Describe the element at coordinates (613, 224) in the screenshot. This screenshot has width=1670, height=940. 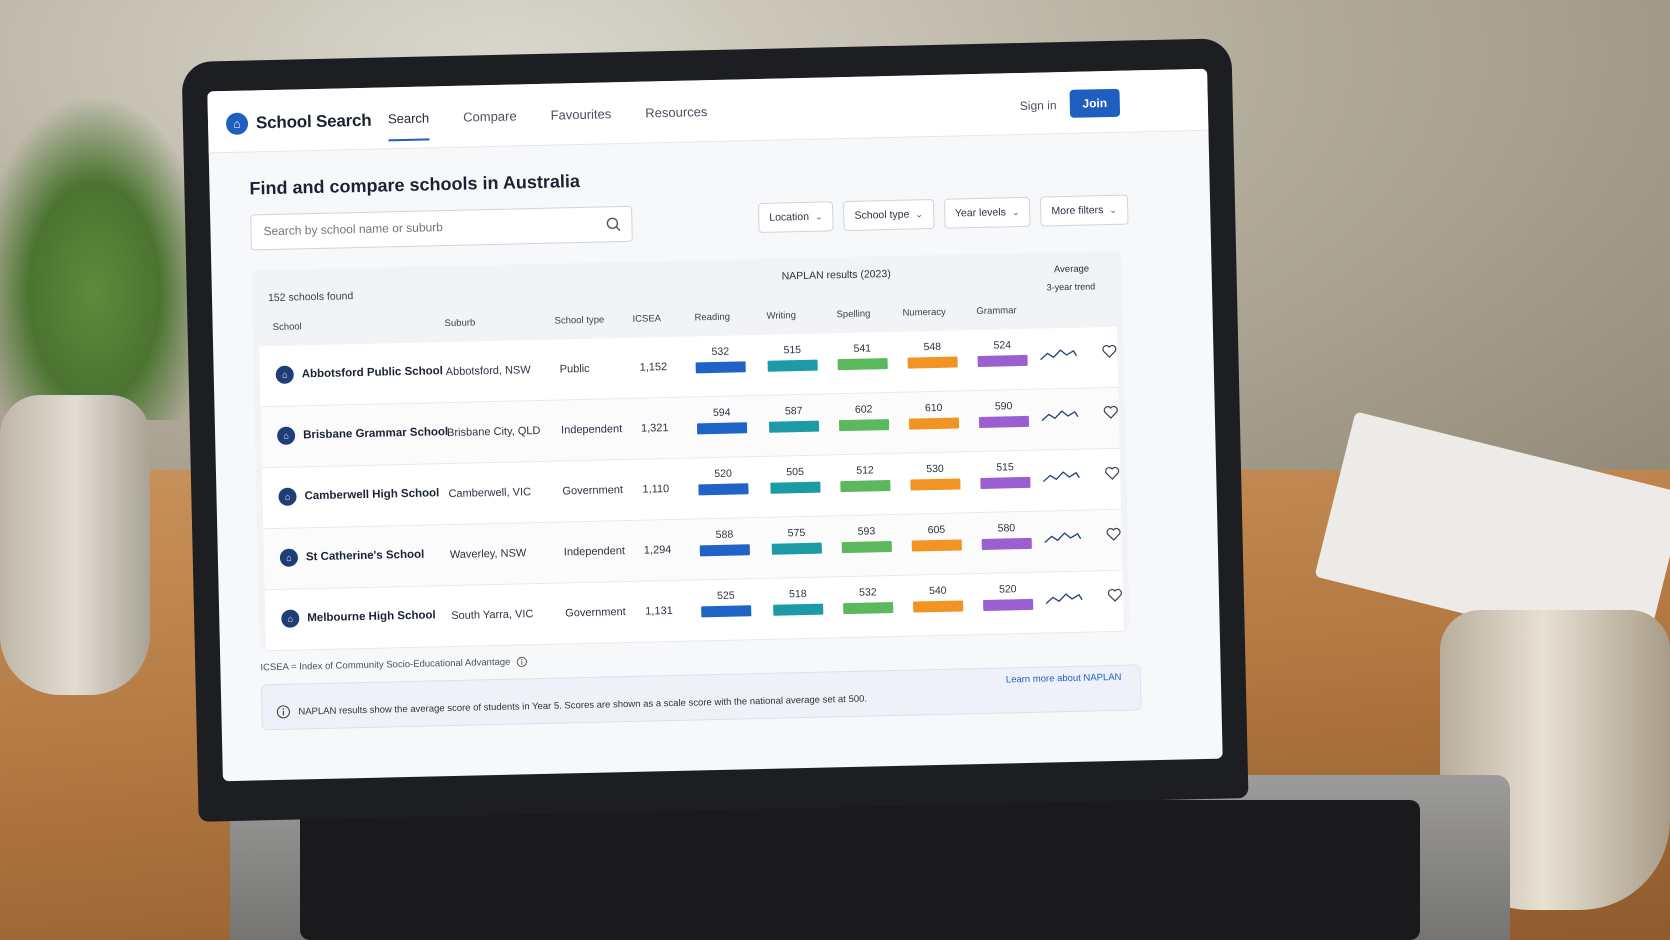
I see `search-icon` at that location.